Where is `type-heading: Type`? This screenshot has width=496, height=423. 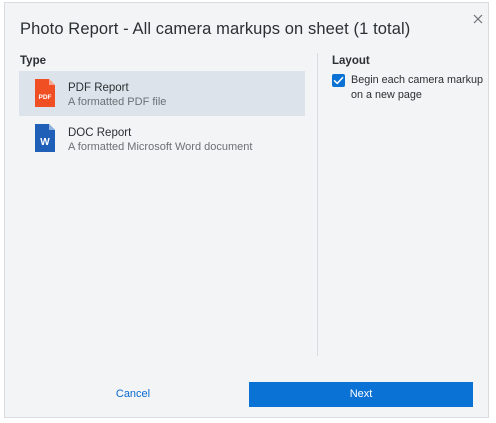
type-heading: Type is located at coordinates (33, 61).